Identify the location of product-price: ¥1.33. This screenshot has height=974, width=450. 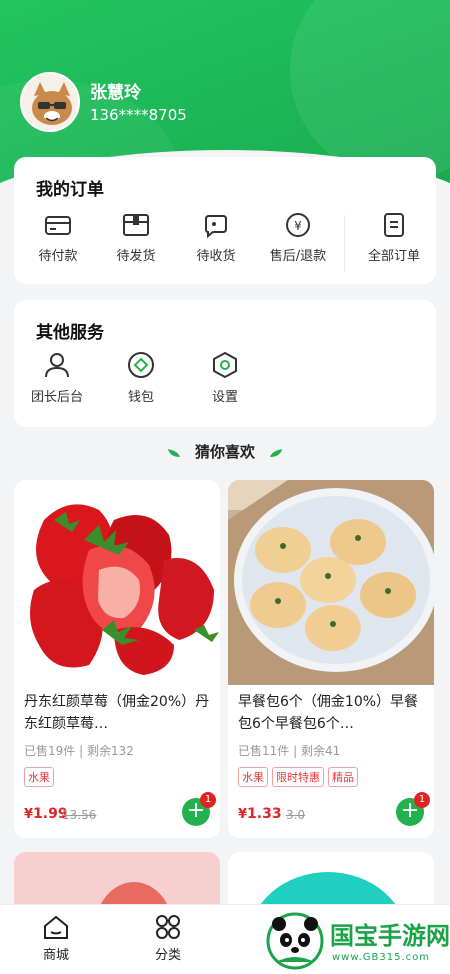
(260, 814).